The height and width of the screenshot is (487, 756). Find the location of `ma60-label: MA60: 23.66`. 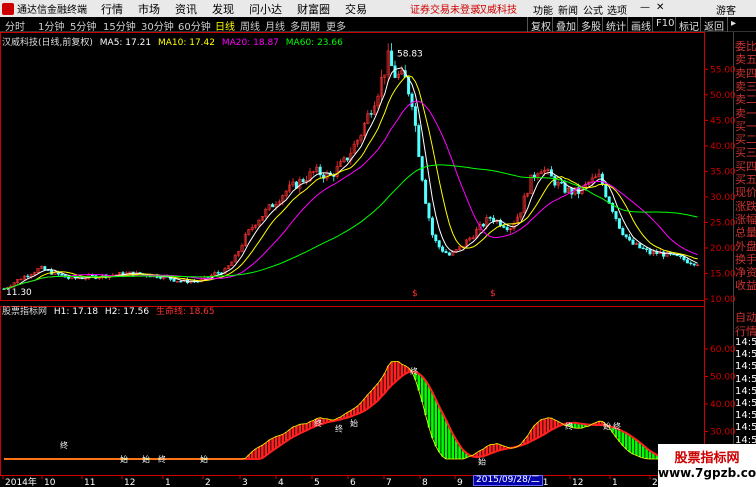

ma60-label: MA60: 23.66 is located at coordinates (314, 43).